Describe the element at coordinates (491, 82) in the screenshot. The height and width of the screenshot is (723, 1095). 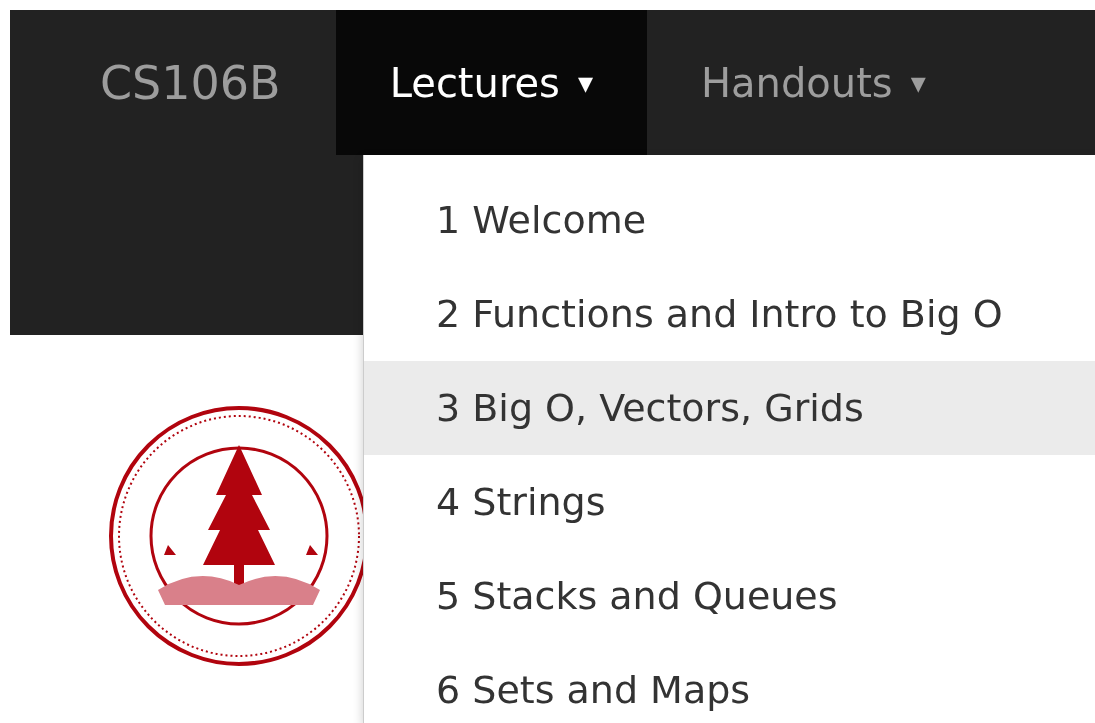
I see `nav-dropdown-toggle: Lectures ▾` at that location.